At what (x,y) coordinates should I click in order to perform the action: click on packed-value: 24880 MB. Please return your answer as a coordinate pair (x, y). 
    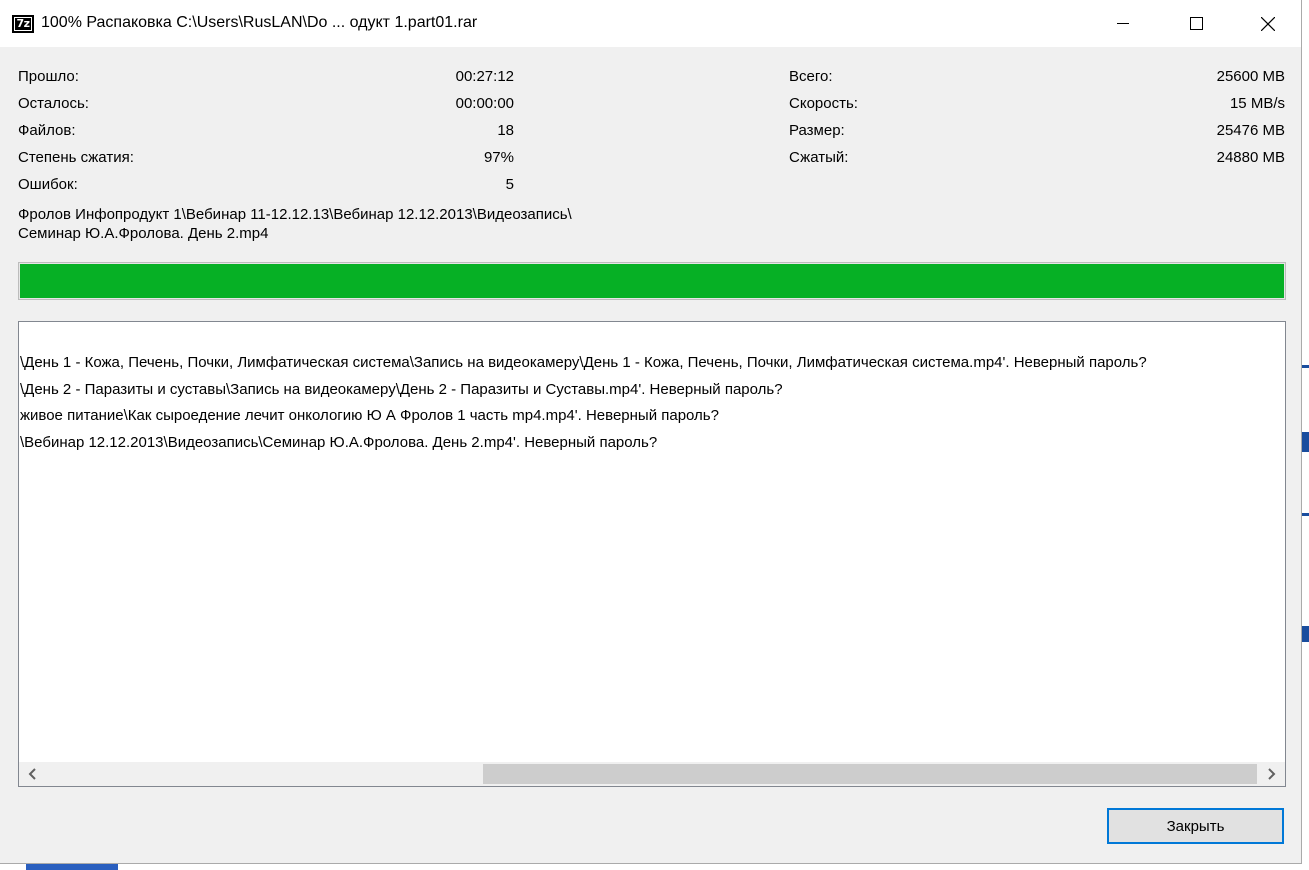
    Looking at the image, I should click on (1250, 157).